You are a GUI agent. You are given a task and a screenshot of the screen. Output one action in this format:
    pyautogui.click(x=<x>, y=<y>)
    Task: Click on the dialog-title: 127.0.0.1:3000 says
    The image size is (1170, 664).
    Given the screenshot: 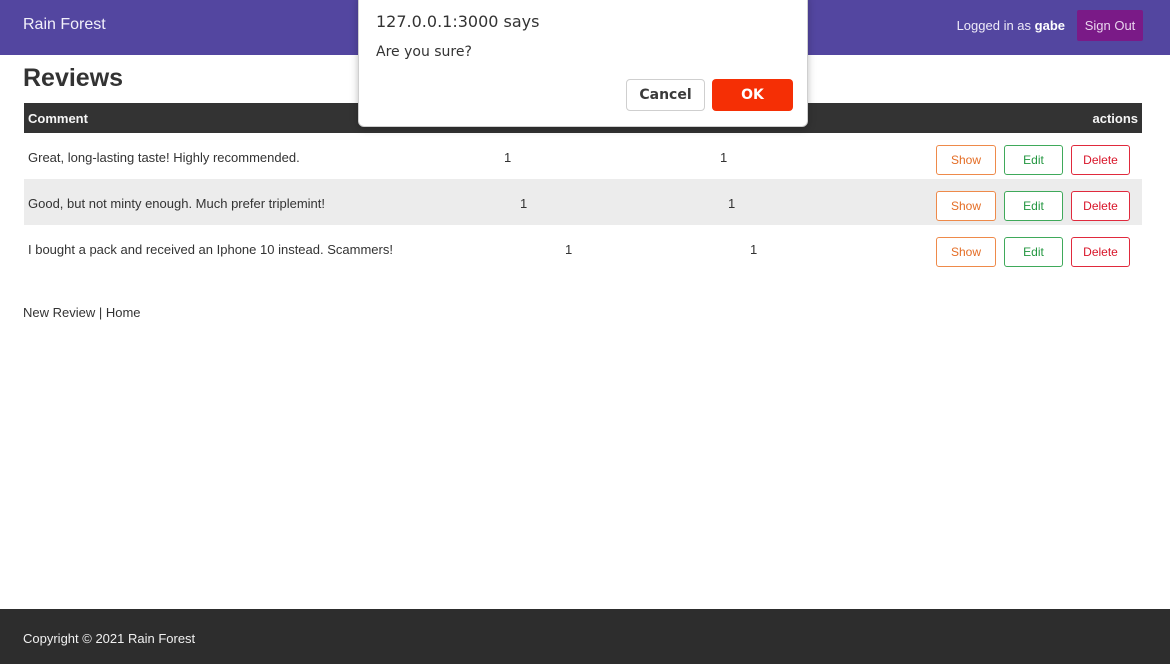 What is the action you would take?
    pyautogui.click(x=458, y=21)
    